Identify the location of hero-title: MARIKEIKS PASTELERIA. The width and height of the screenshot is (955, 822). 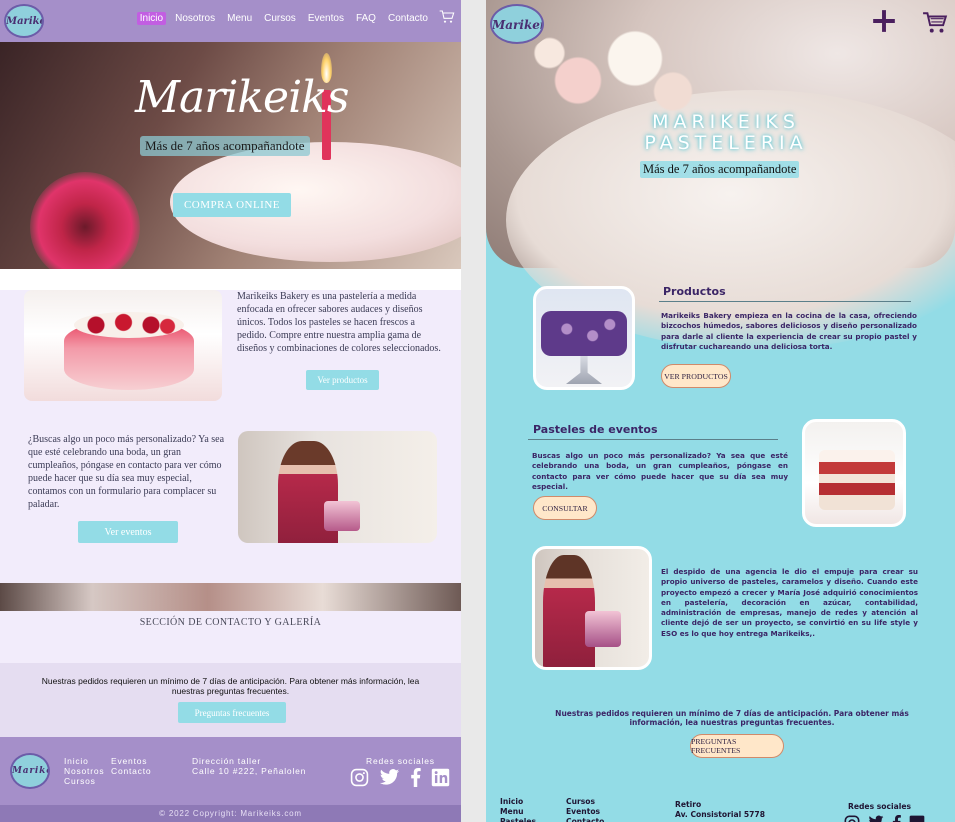
(726, 133).